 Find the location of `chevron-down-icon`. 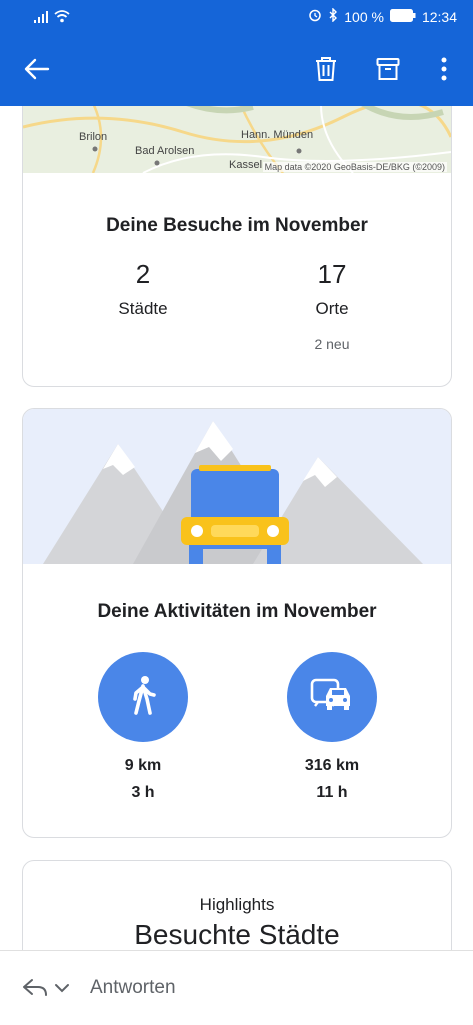

chevron-down-icon is located at coordinates (62, 989).